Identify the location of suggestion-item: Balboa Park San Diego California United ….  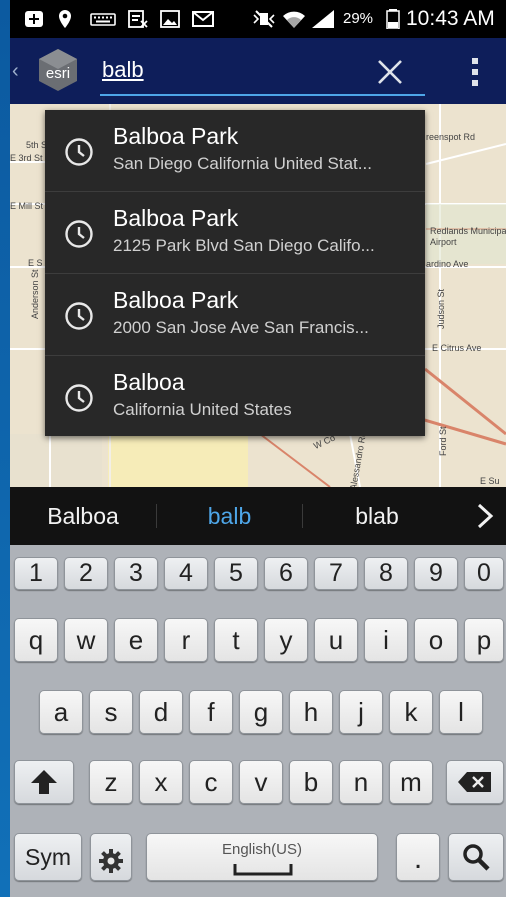
(235, 151).